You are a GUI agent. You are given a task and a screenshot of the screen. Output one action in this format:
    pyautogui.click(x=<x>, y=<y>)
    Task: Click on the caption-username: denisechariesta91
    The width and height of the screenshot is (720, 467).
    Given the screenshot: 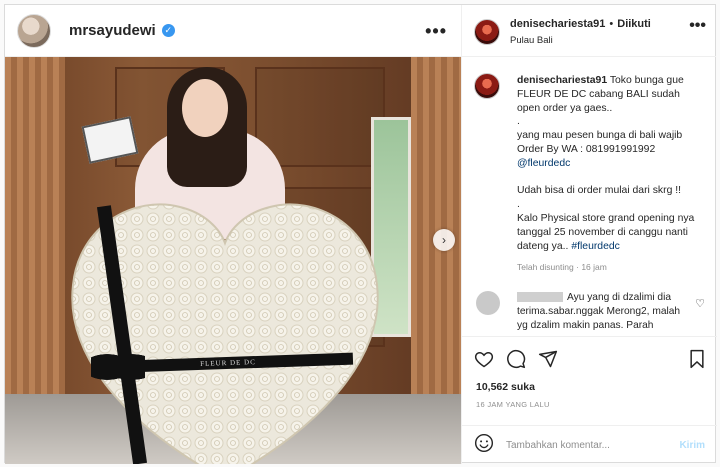 What is the action you would take?
    pyautogui.click(x=562, y=80)
    